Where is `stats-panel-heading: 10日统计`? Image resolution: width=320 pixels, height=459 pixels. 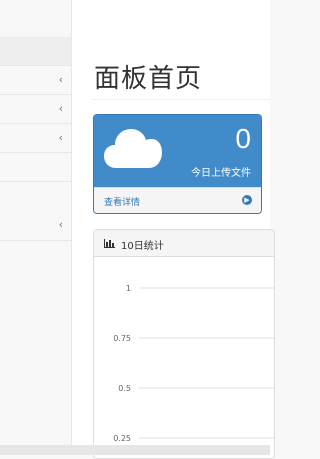
stats-panel-heading: 10日统计 is located at coordinates (184, 243).